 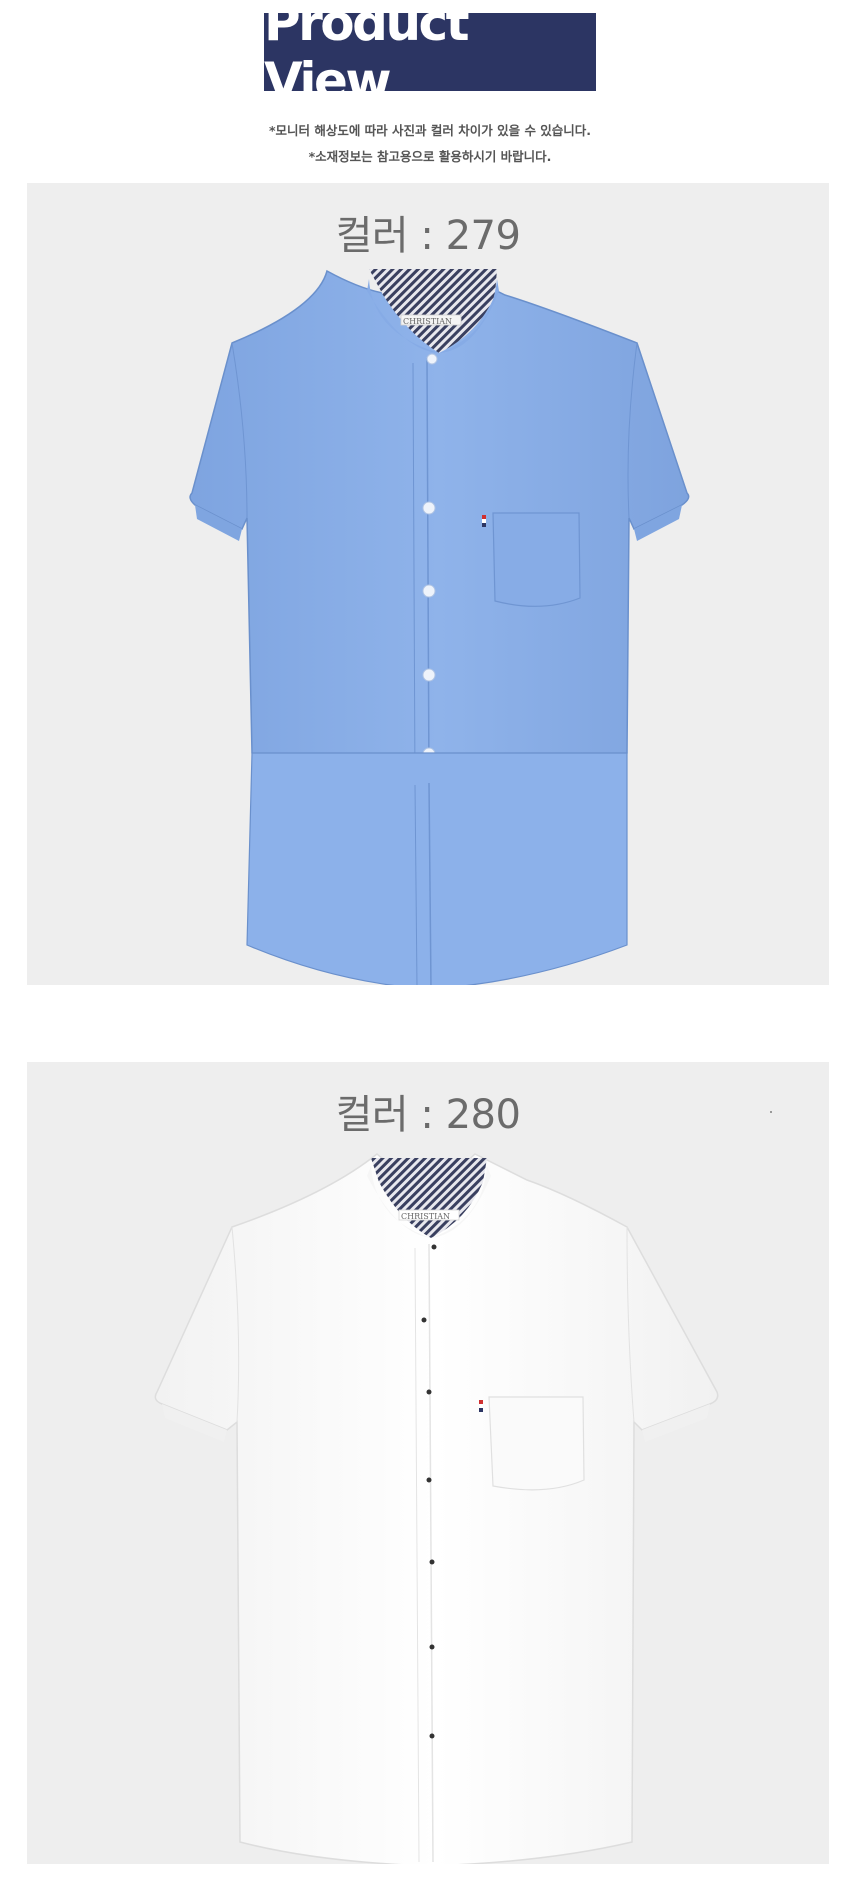 What do you see at coordinates (430, 130) in the screenshot?
I see `notice-monitor: *모니터 해상도에 따라 사진과 컬러 차이가 있을 수 있습니다.` at bounding box center [430, 130].